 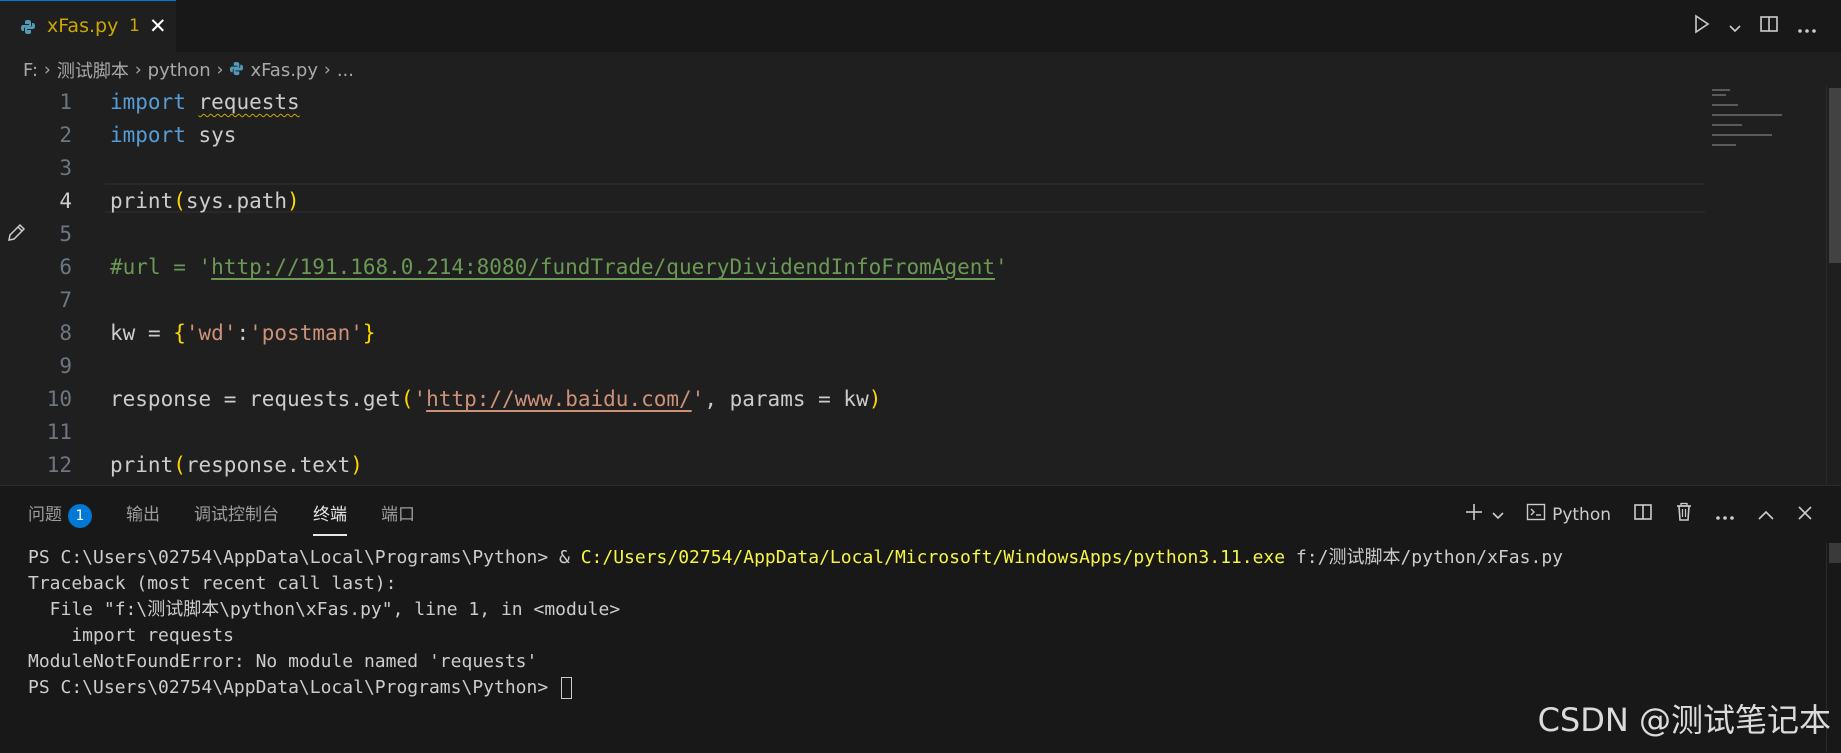 What do you see at coordinates (330, 518) in the screenshot?
I see `tab-terminal: 终端` at bounding box center [330, 518].